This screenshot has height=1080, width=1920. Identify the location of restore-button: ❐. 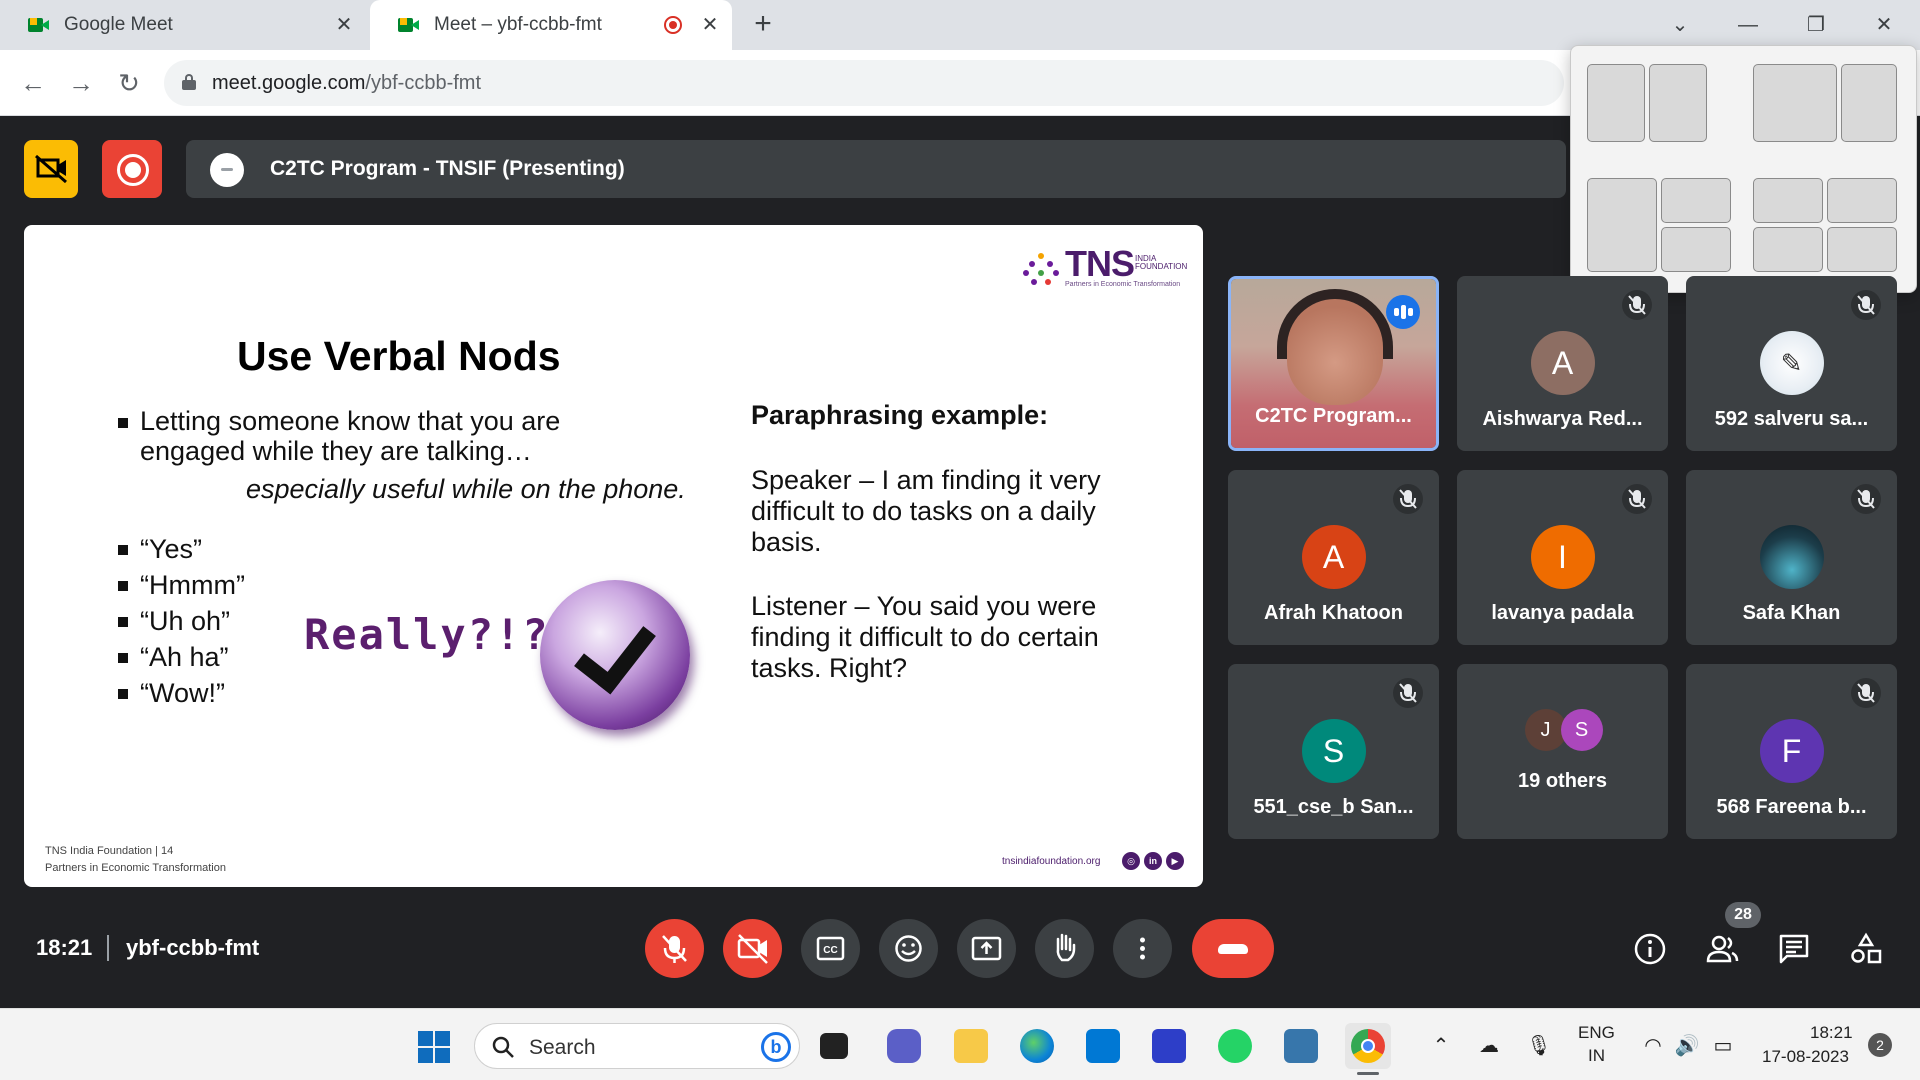
(1816, 25).